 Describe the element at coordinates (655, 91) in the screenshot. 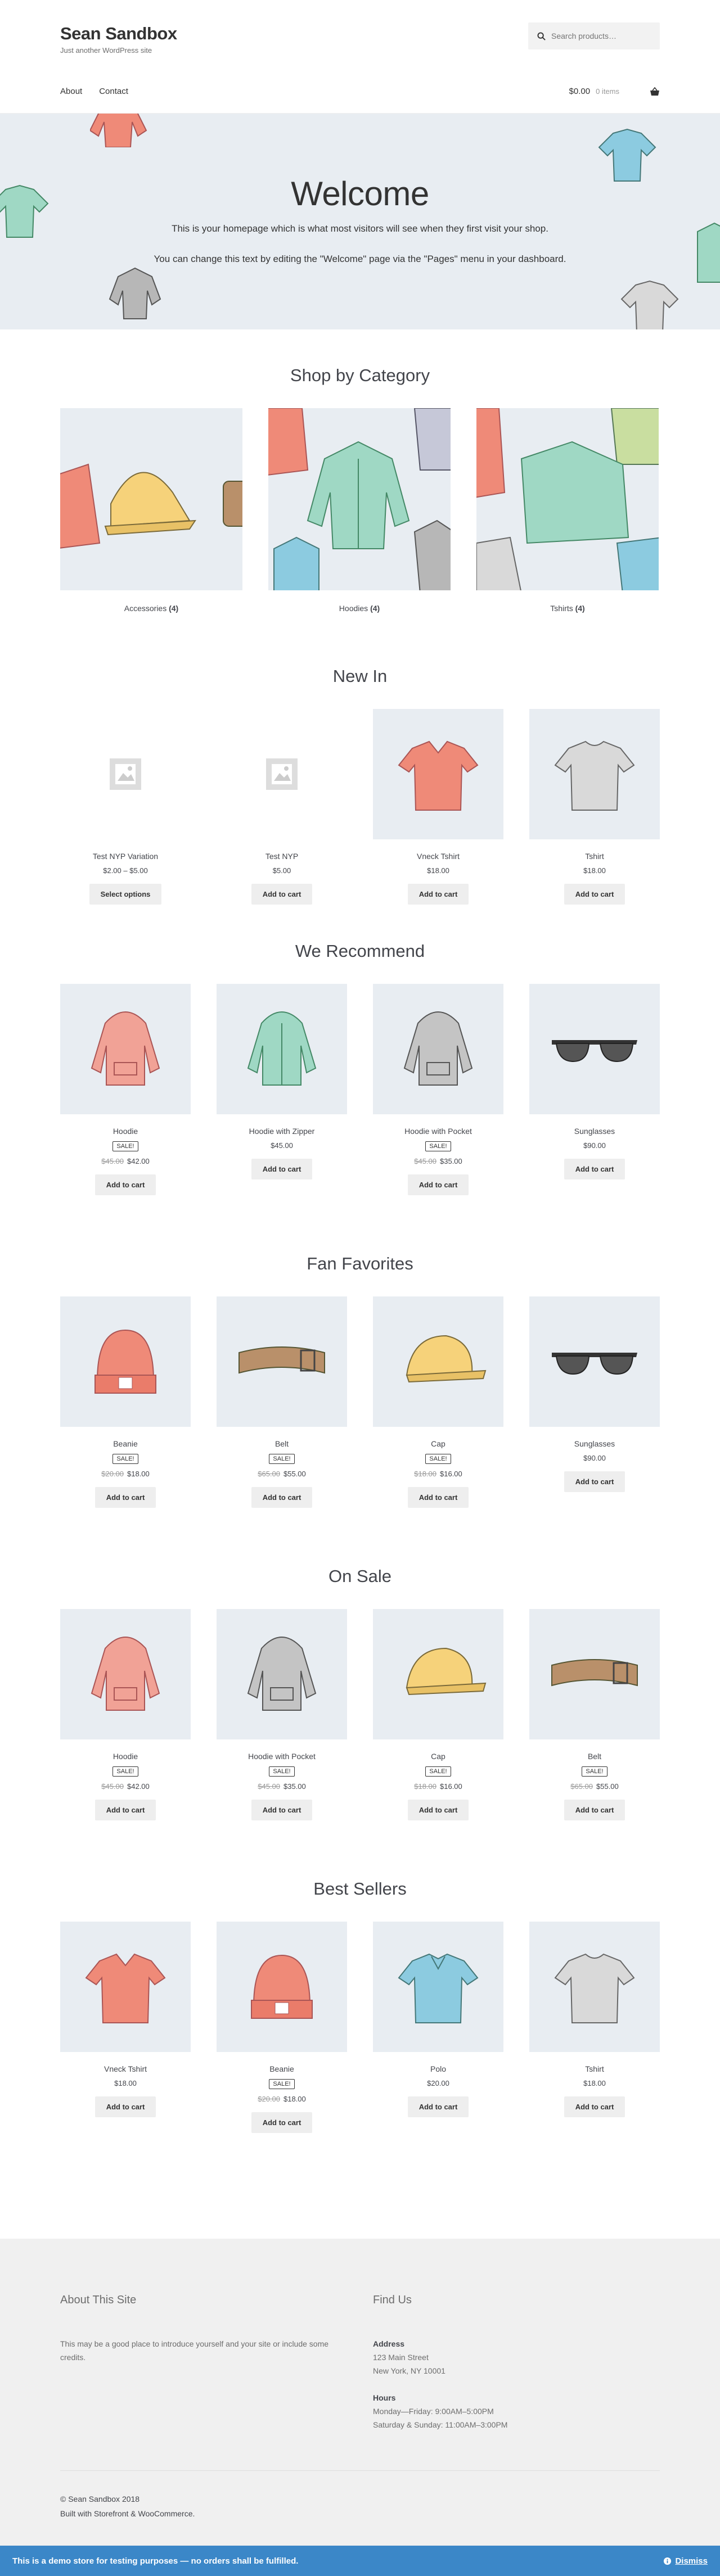

I see `basket-icon` at that location.